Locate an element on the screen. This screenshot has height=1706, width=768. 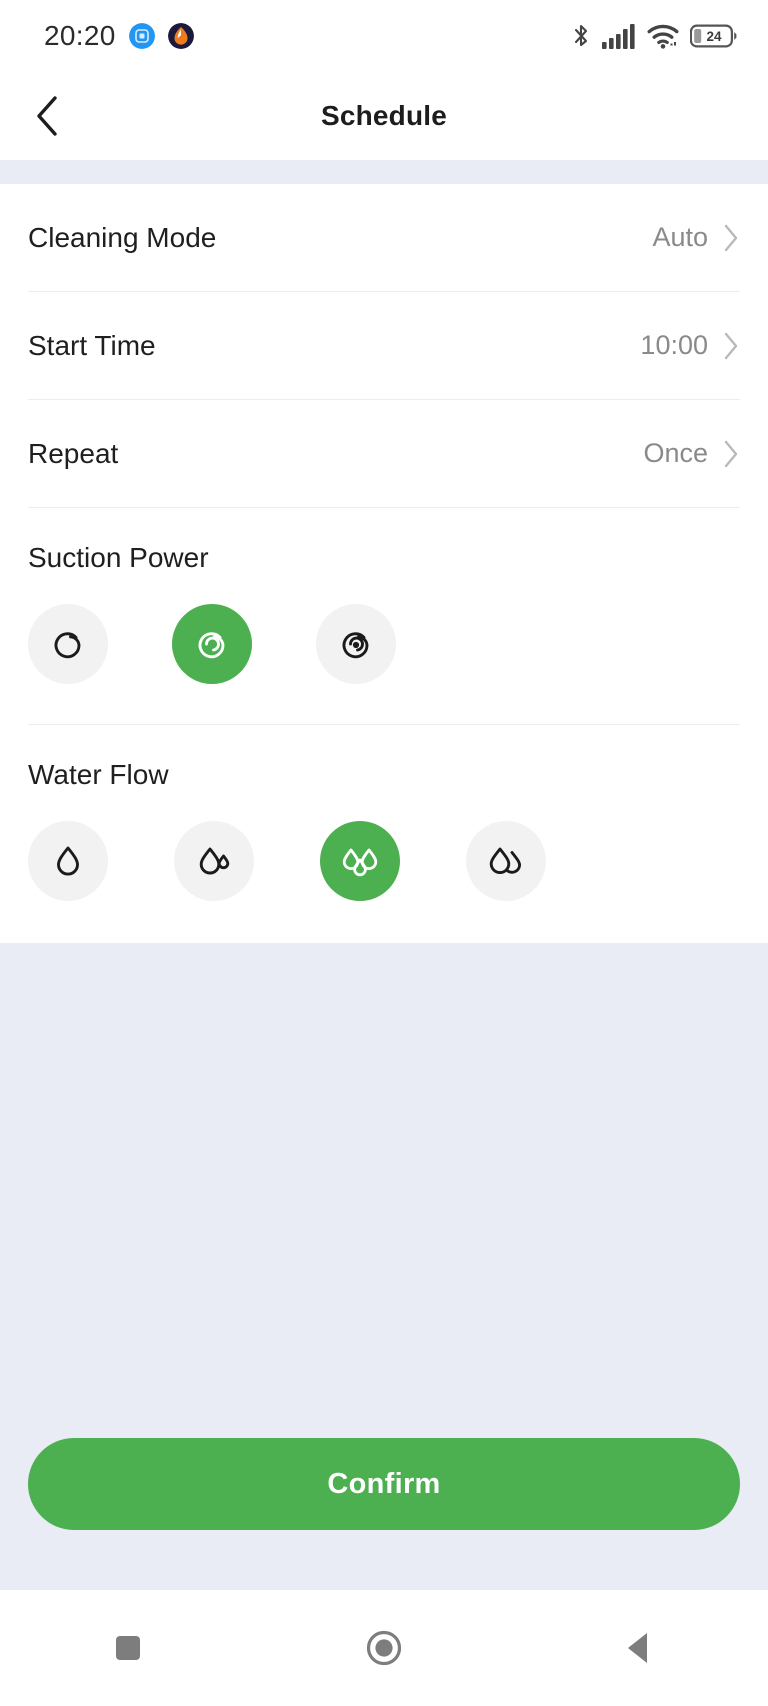
battery-icon: 24 is located at coordinates (713, 36).